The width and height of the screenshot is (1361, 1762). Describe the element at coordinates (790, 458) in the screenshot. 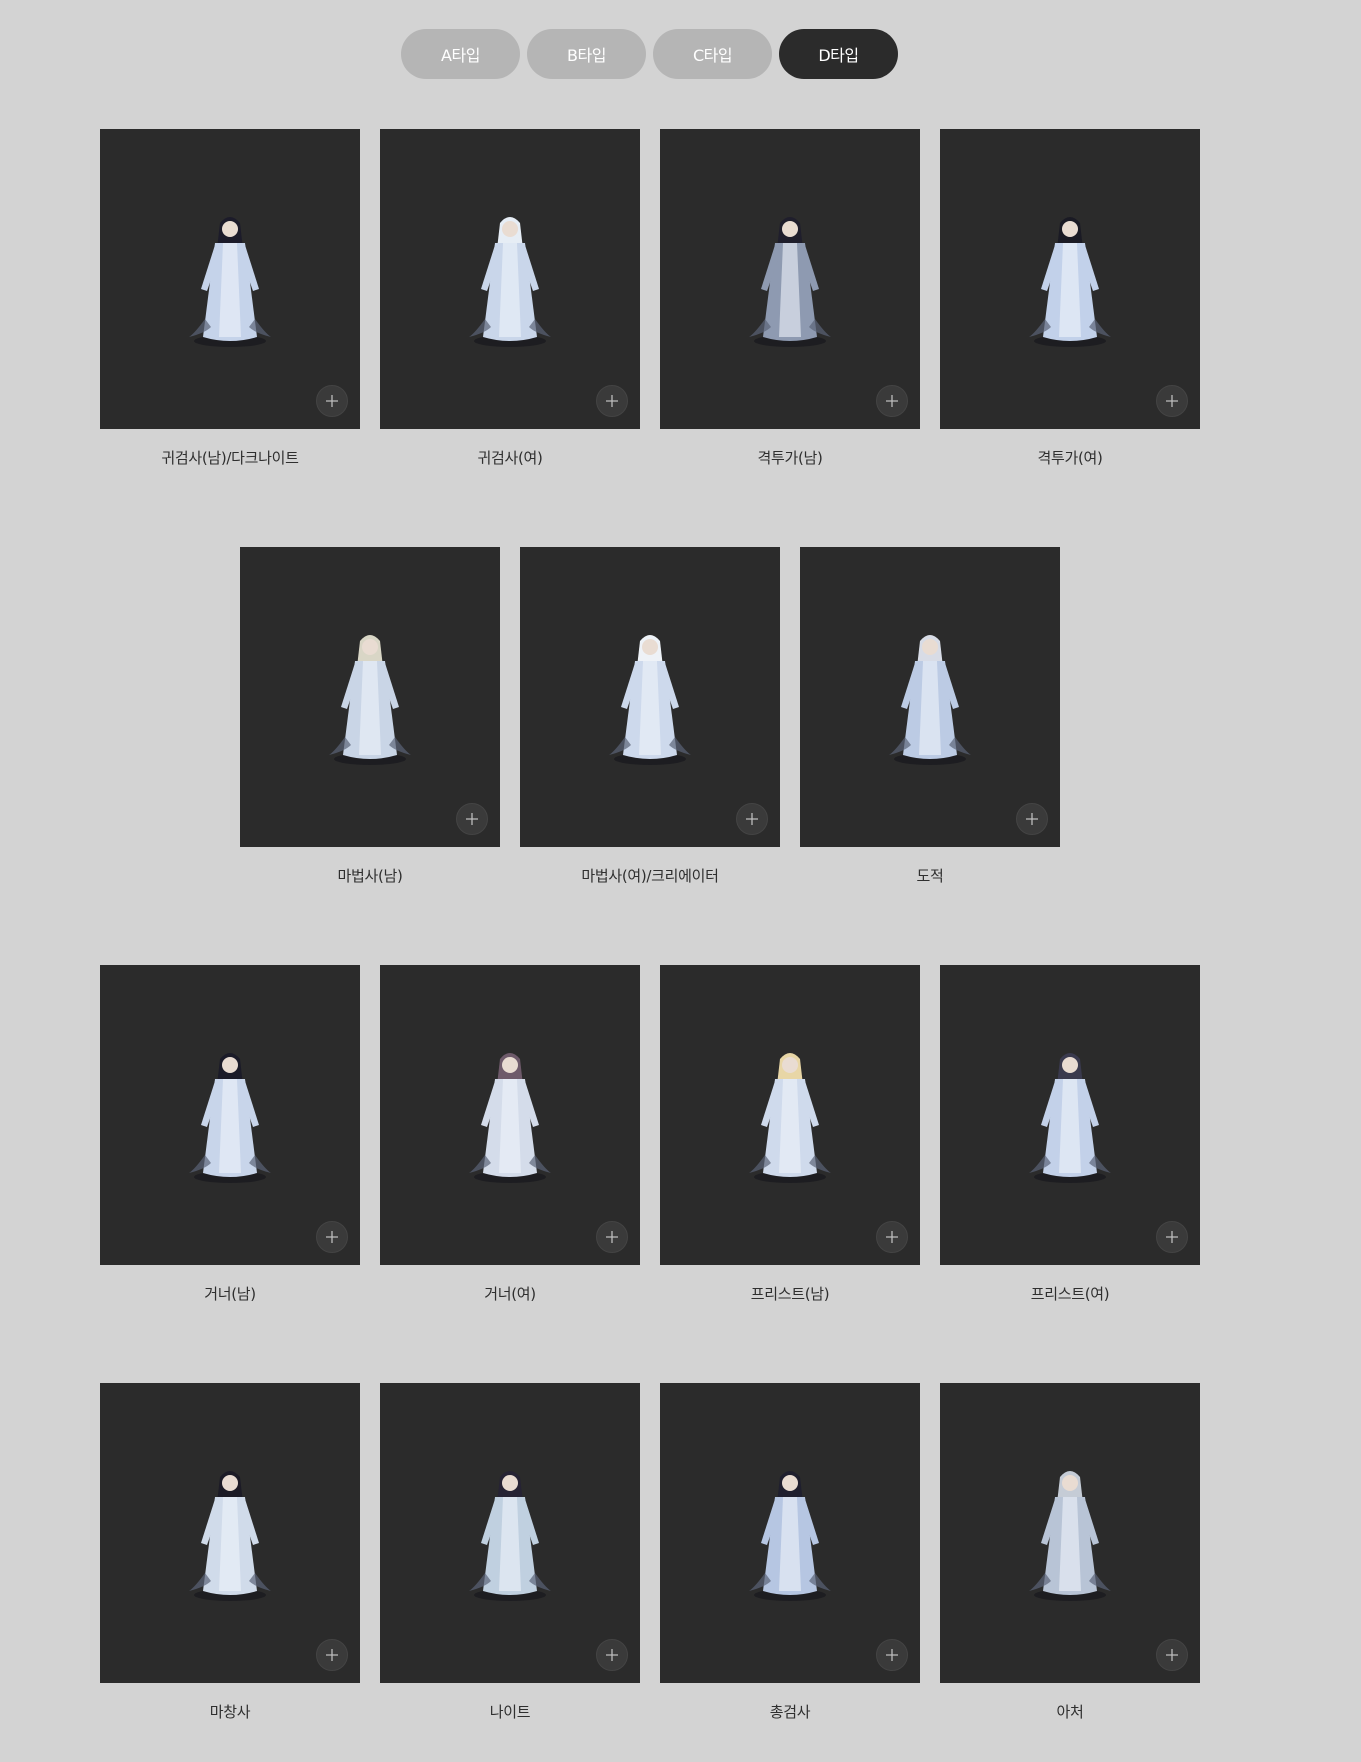

I see `costume-label: 격투가(남)` at that location.